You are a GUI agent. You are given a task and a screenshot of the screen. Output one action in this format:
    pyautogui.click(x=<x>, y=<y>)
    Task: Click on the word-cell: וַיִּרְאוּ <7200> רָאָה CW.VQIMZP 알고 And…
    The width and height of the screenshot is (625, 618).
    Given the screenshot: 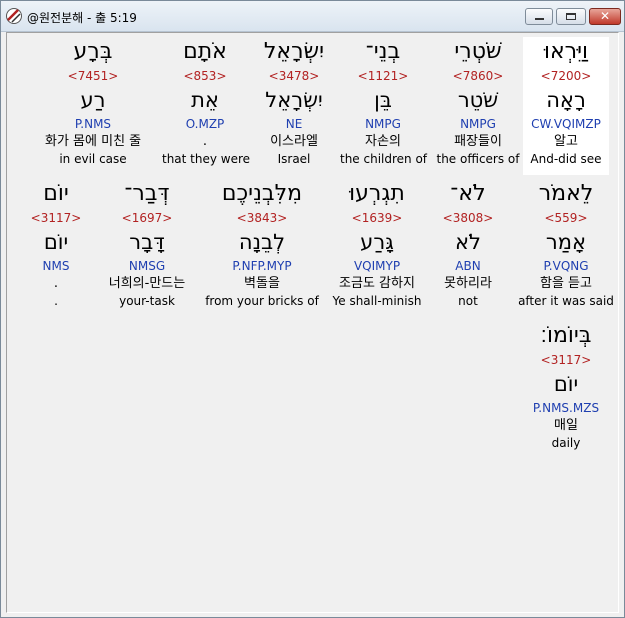 What is the action you would take?
    pyautogui.click(x=566, y=106)
    